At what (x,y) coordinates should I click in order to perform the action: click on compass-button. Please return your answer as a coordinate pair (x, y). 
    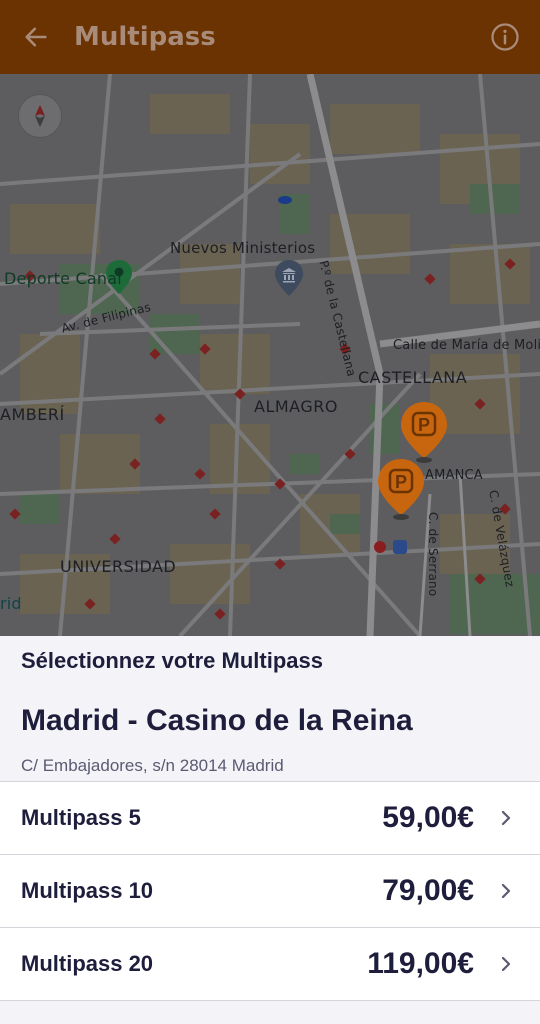
    Looking at the image, I should click on (40, 116).